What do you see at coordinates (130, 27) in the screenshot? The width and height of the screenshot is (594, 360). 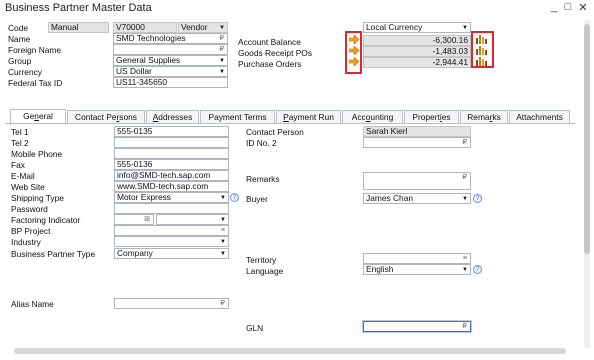 I see `code-value: V70000` at bounding box center [130, 27].